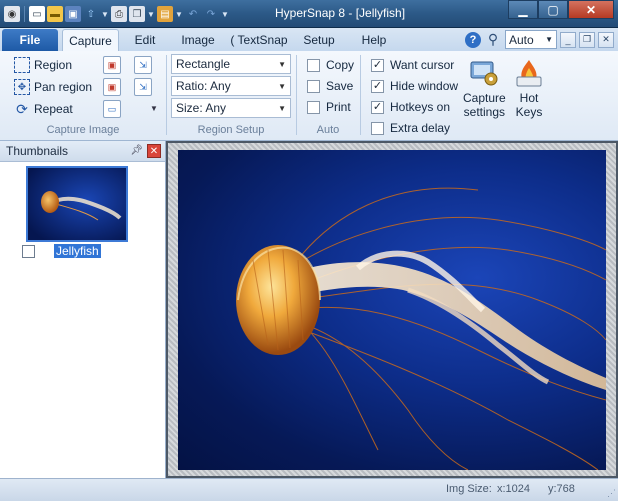  I want to click on auto-print-checkbox: Print, so click(329, 107).